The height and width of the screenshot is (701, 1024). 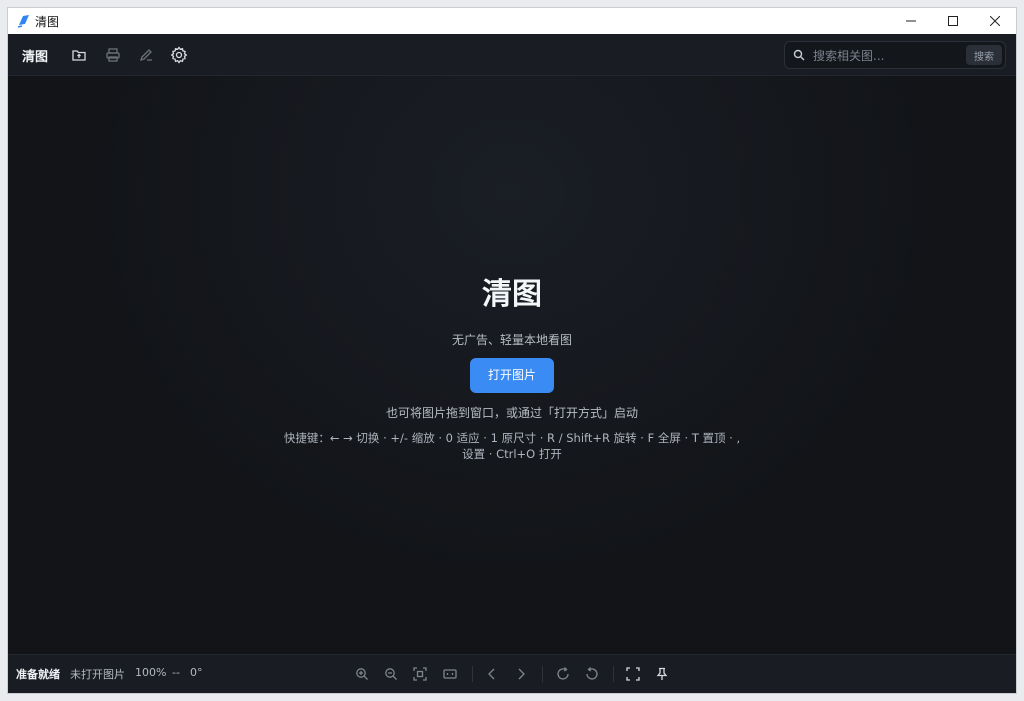 What do you see at coordinates (492, 674) in the screenshot?
I see `prev-icon` at bounding box center [492, 674].